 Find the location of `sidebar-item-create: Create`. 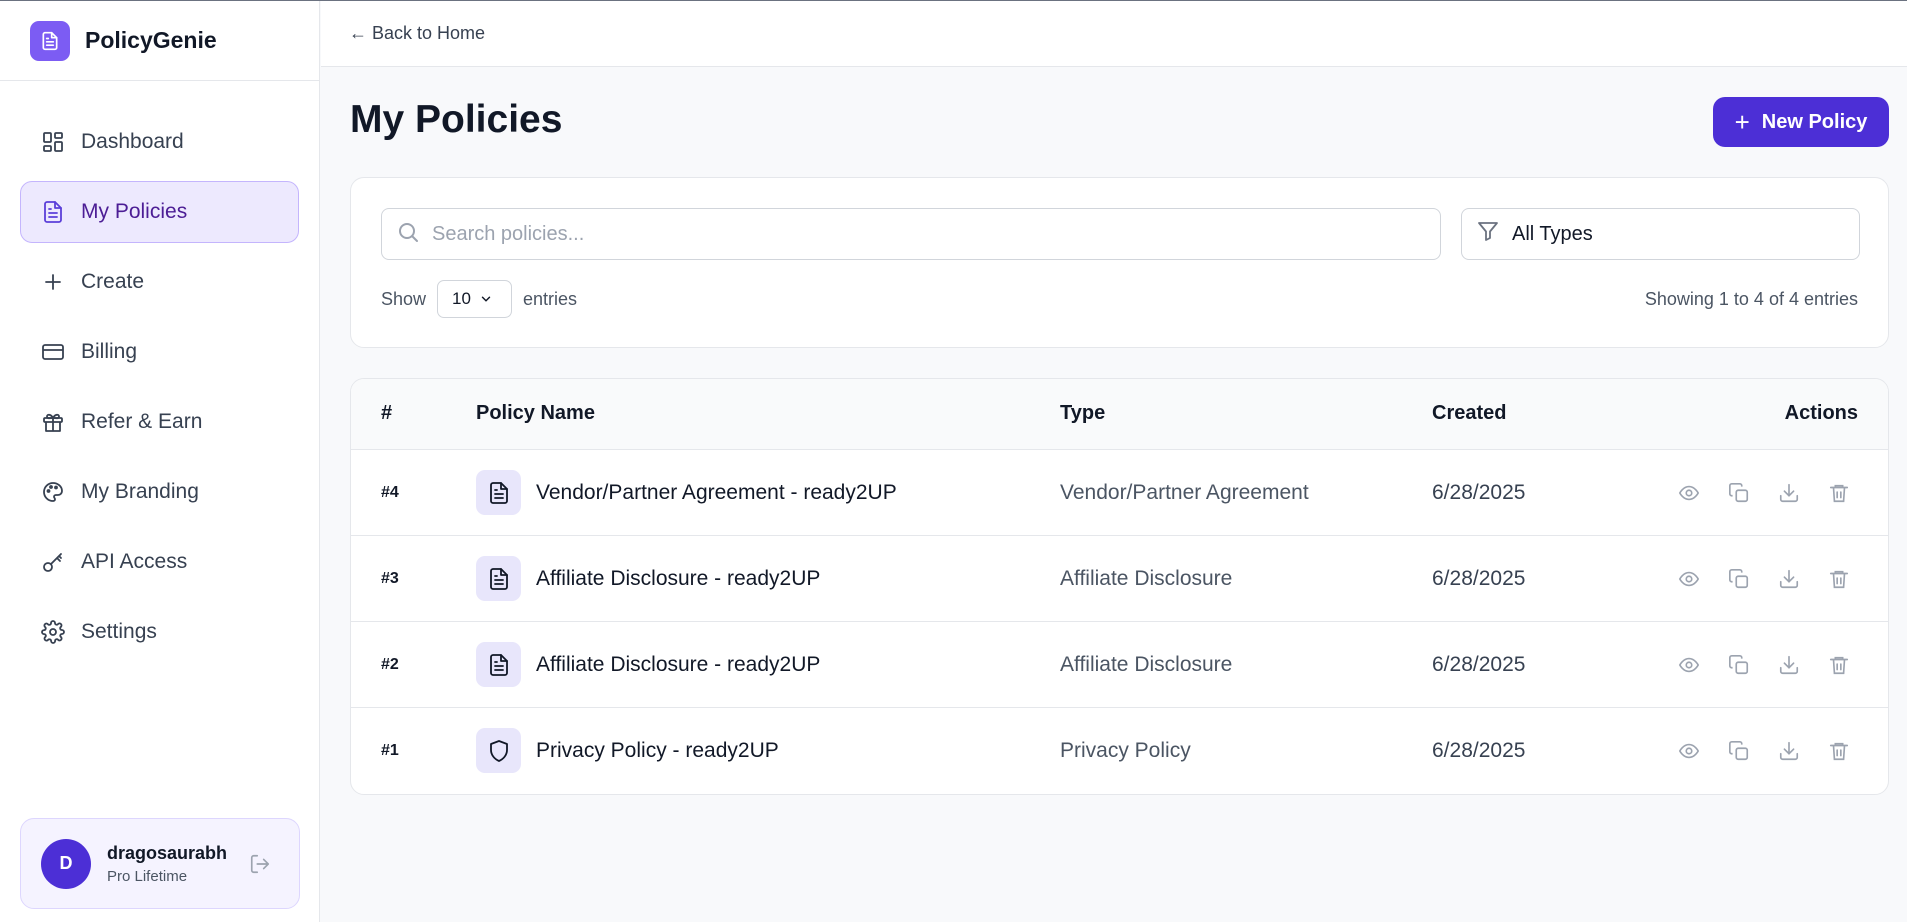

sidebar-item-create: Create is located at coordinates (159, 282).